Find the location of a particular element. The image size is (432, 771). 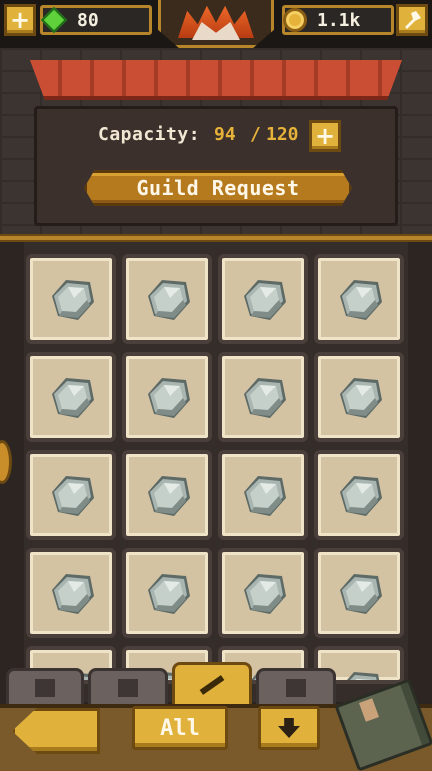

gem-count: 80 is located at coordinates (88, 20).